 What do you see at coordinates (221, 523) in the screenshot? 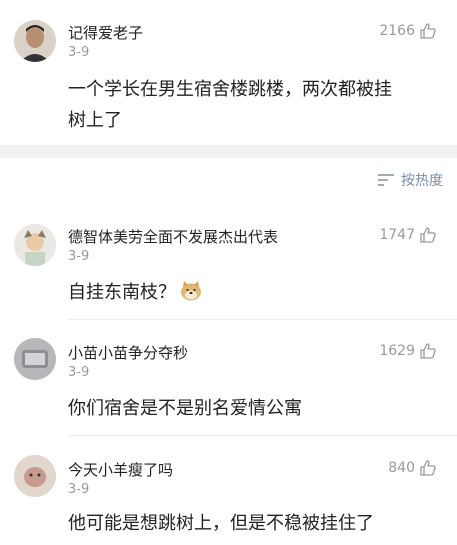
I see `comment-text: 他可能是想跳树上，但是不稳被挂住了` at bounding box center [221, 523].